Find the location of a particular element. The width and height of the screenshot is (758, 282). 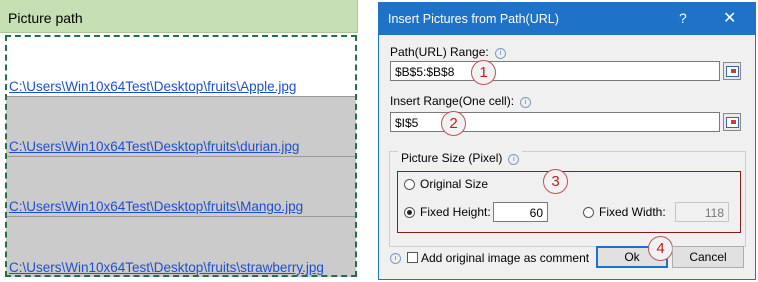

fixed-height-radio is located at coordinates (409, 212).